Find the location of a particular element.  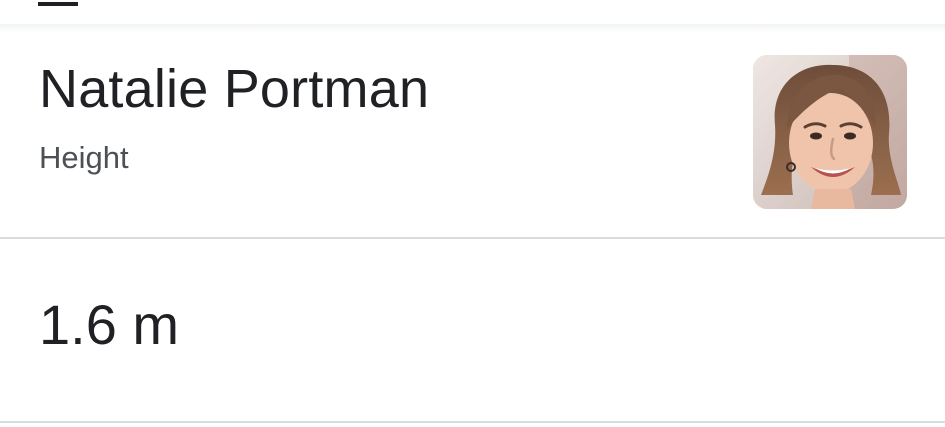

answer-value: 1.6 m is located at coordinates (109, 324).